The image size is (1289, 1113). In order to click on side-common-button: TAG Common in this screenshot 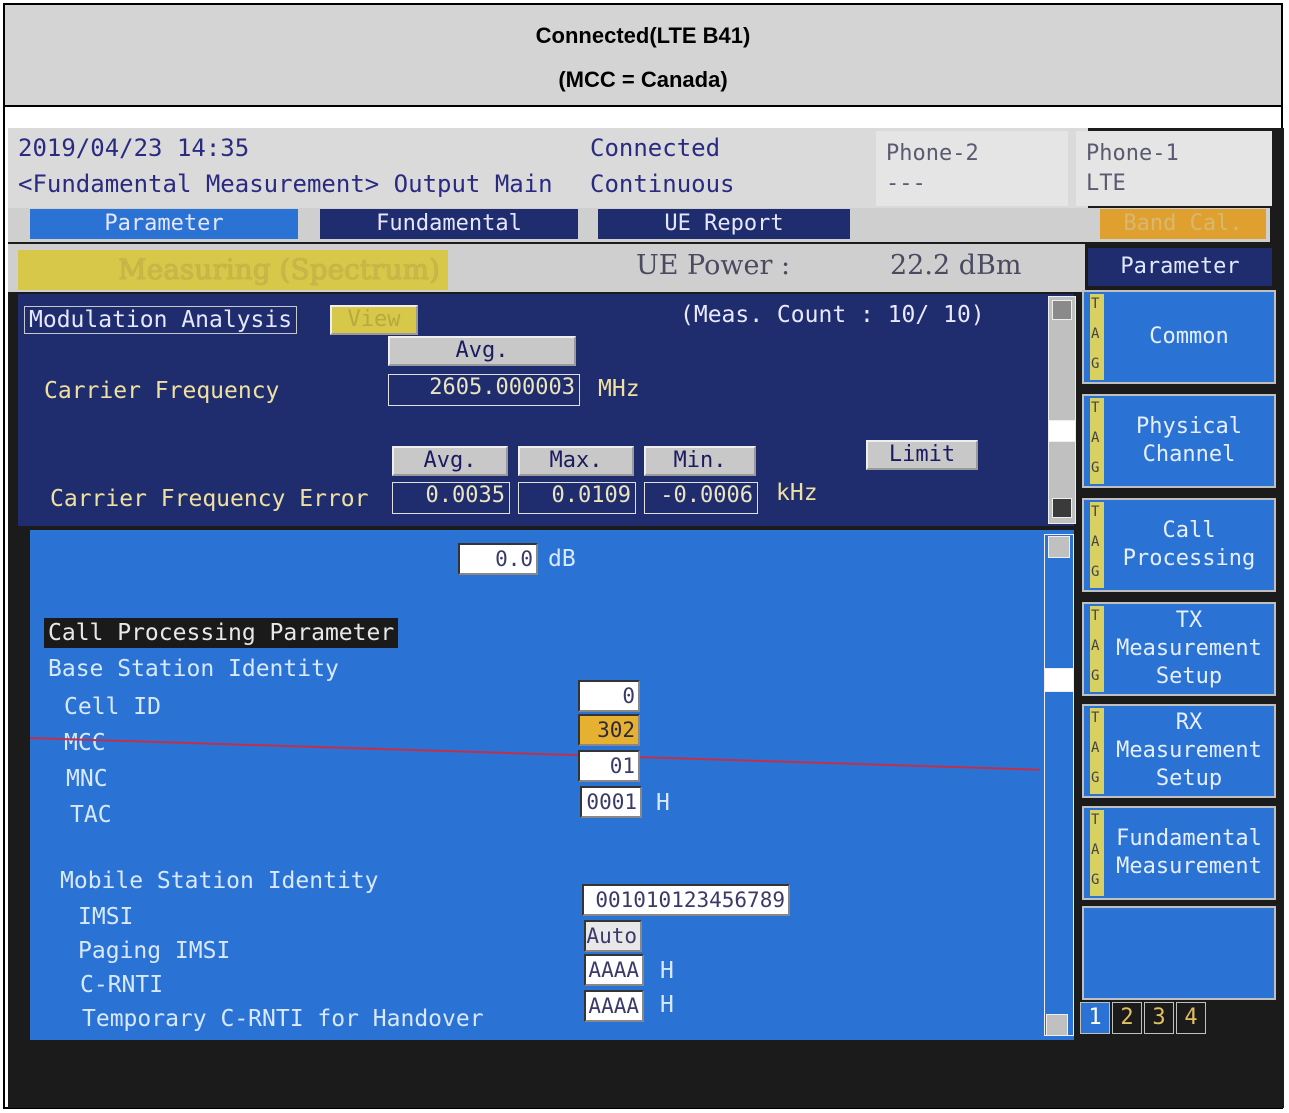, I will do `click(1179, 337)`.